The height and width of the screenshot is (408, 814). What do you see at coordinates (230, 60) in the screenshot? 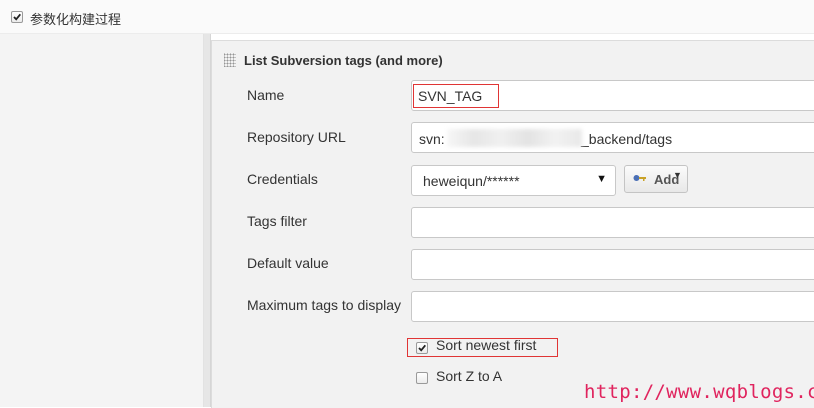
I see `drag-handle-icon` at bounding box center [230, 60].